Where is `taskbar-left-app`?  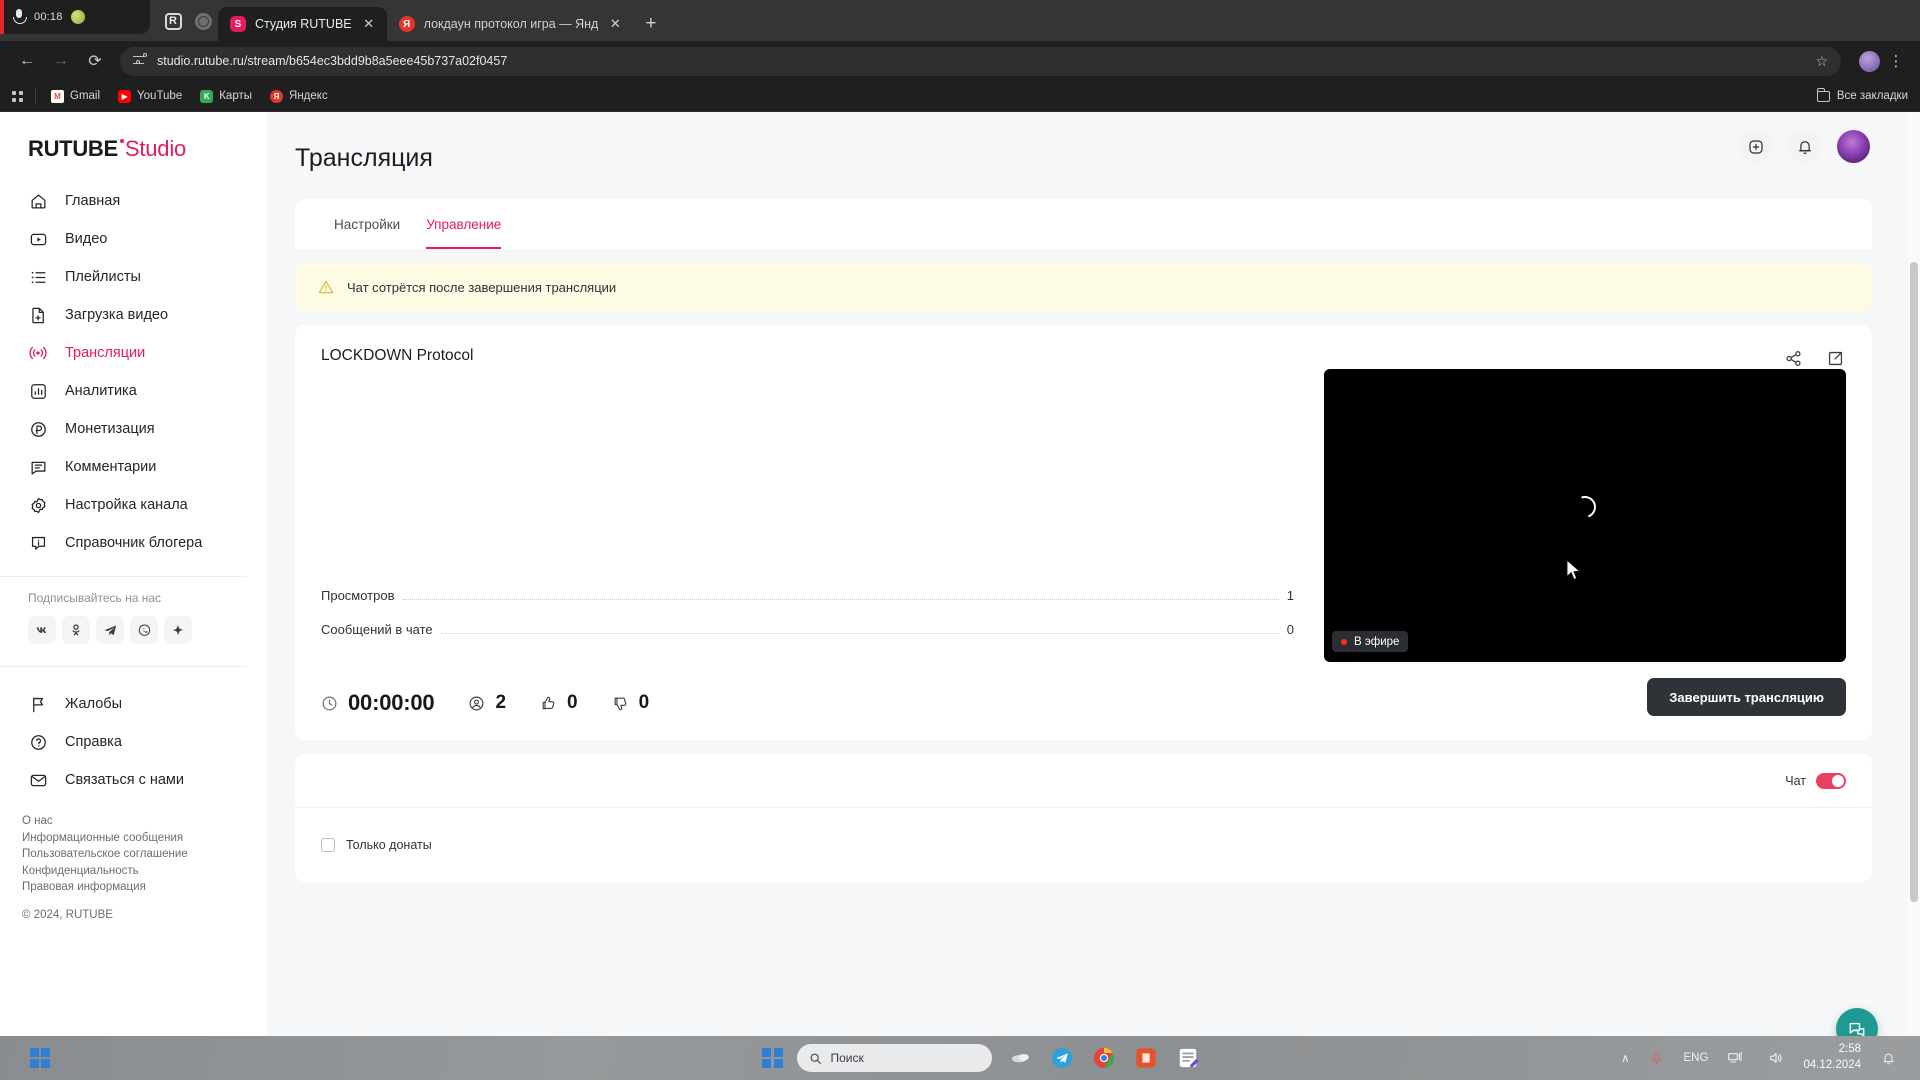
taskbar-left-app is located at coordinates (40, 1058).